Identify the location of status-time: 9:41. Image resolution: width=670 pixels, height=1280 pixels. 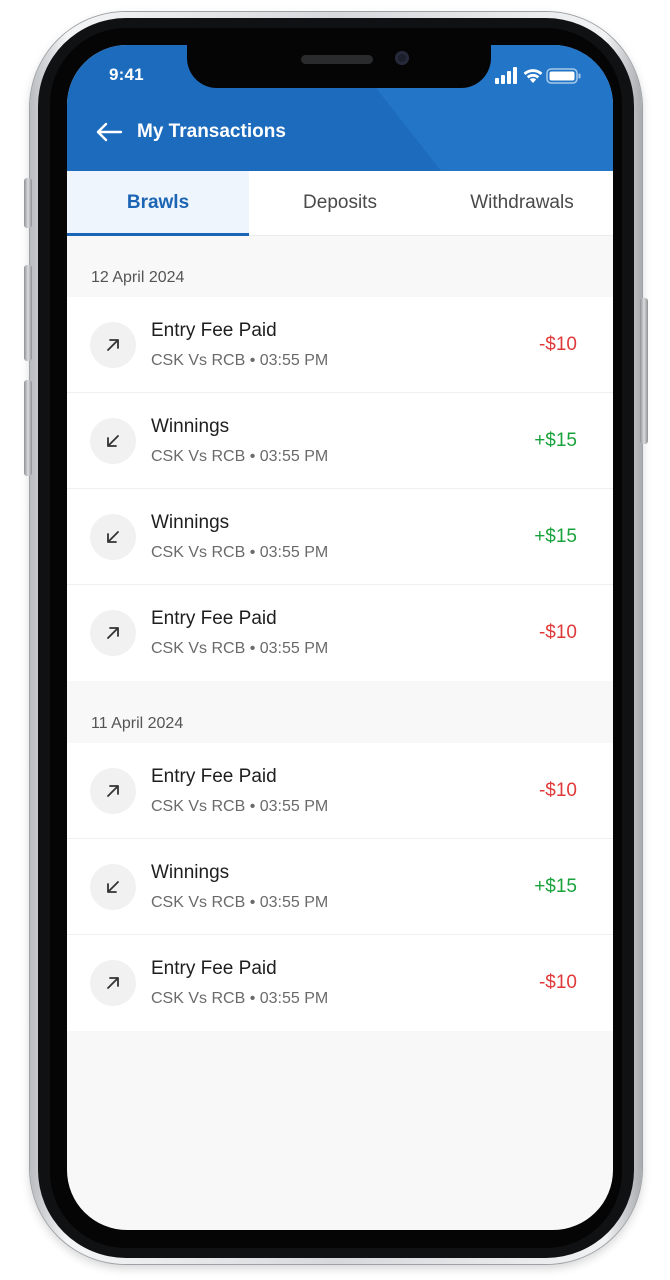
(126, 74).